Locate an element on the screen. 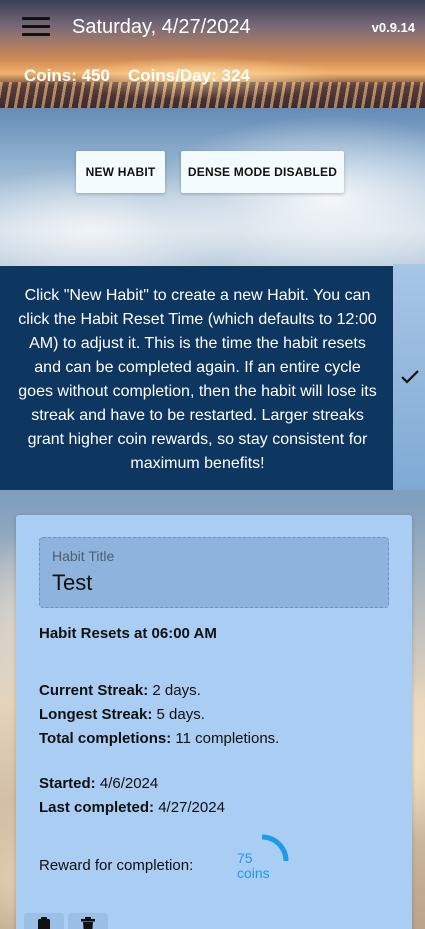 The image size is (425, 929). app-version: v0.9.14 is located at coordinates (393, 27).